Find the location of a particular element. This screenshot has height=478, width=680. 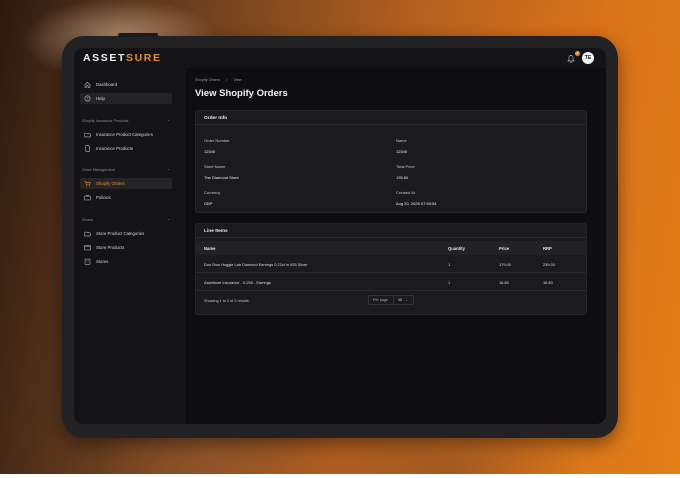

section-header-order-management: Order Management ⌃ is located at coordinates (126, 170).